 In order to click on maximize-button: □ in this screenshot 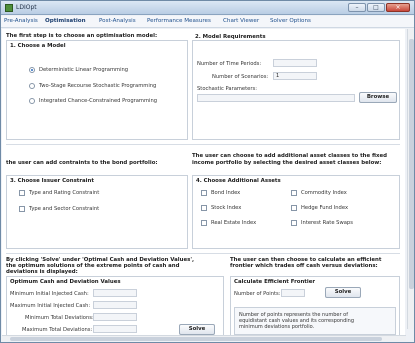, I will do `click(376, 7)`.